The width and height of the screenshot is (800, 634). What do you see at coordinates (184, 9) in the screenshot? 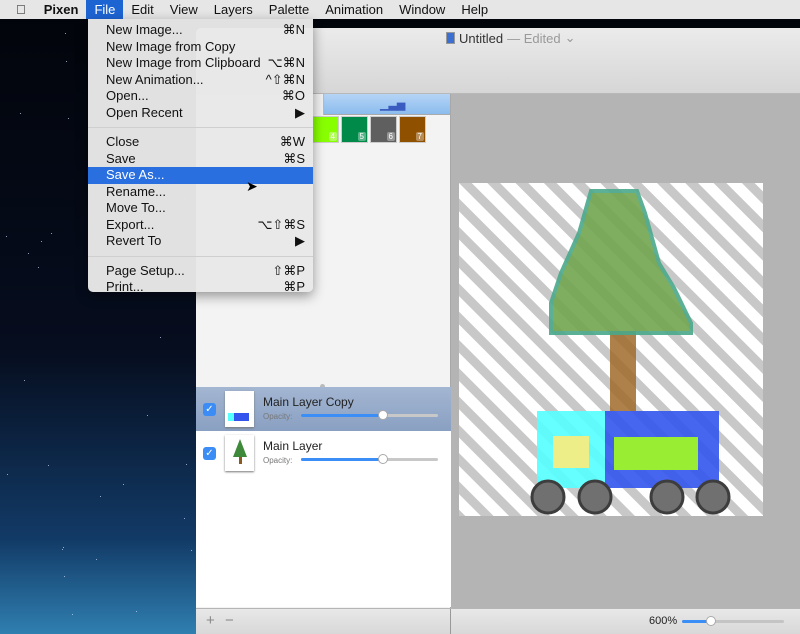
I see `menu-view: View` at bounding box center [184, 9].